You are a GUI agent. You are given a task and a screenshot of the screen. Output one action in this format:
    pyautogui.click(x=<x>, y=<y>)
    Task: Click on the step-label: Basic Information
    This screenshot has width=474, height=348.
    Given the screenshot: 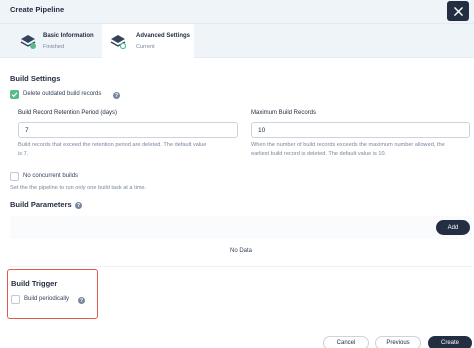 What is the action you would take?
    pyautogui.click(x=68, y=36)
    